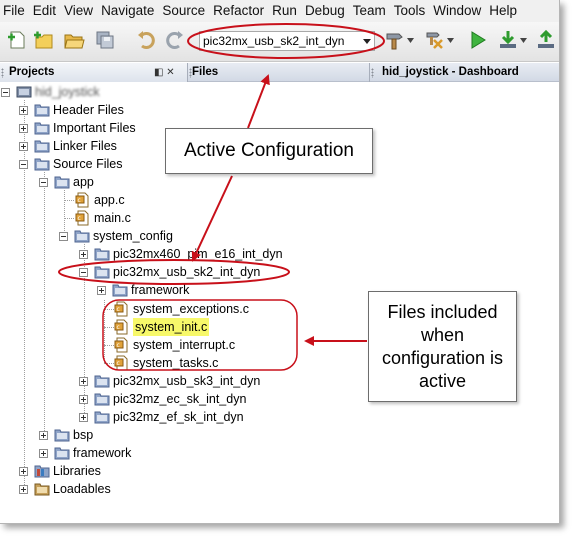 The height and width of the screenshot is (537, 574). I want to click on tree-item-framework-root: framework, so click(85, 453).